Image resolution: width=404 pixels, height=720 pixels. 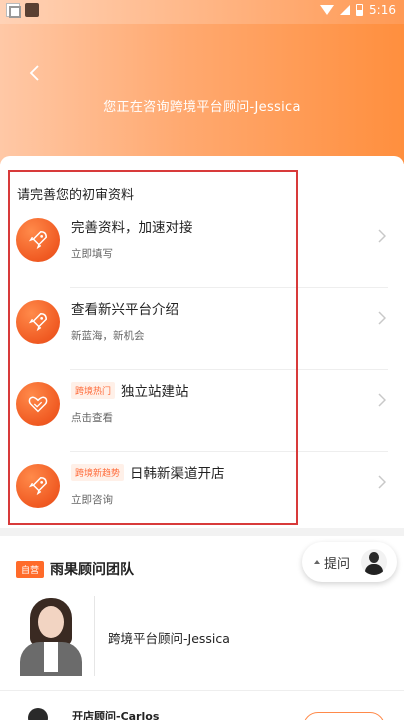 What do you see at coordinates (132, 228) in the screenshot?
I see `item-title: 完善资料，加速对接` at bounding box center [132, 228].